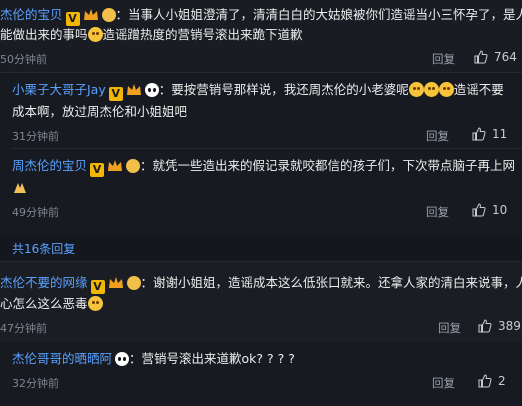 The width and height of the screenshot is (522, 406). Describe the element at coordinates (489, 134) in the screenshot. I see `like-button: 11` at that location.